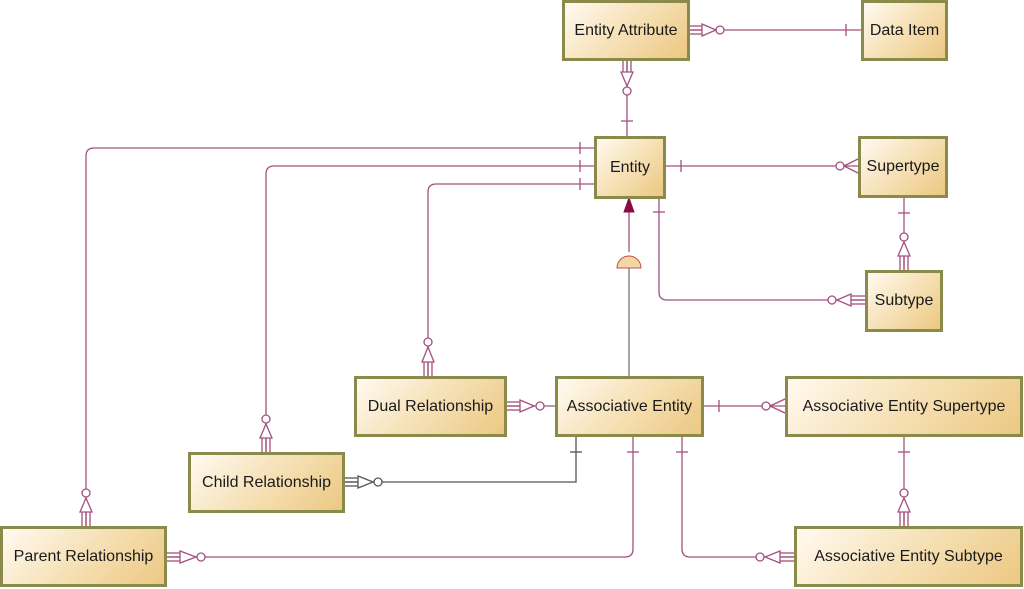 The image size is (1024, 589). I want to click on inheritance-associative-entity-entity, so click(629, 286).